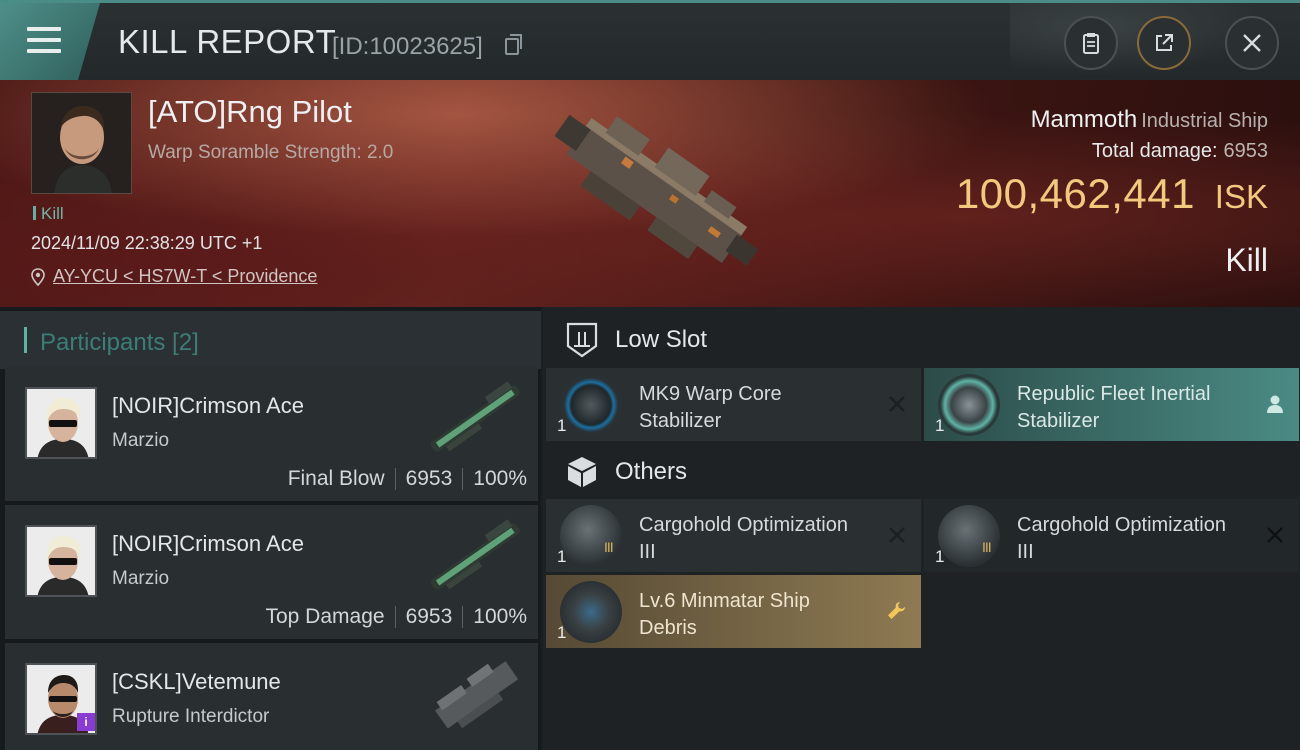 This screenshot has height=750, width=1300. I want to click on kill-location: AY-YCU < HS7W-T < Providence, so click(174, 276).